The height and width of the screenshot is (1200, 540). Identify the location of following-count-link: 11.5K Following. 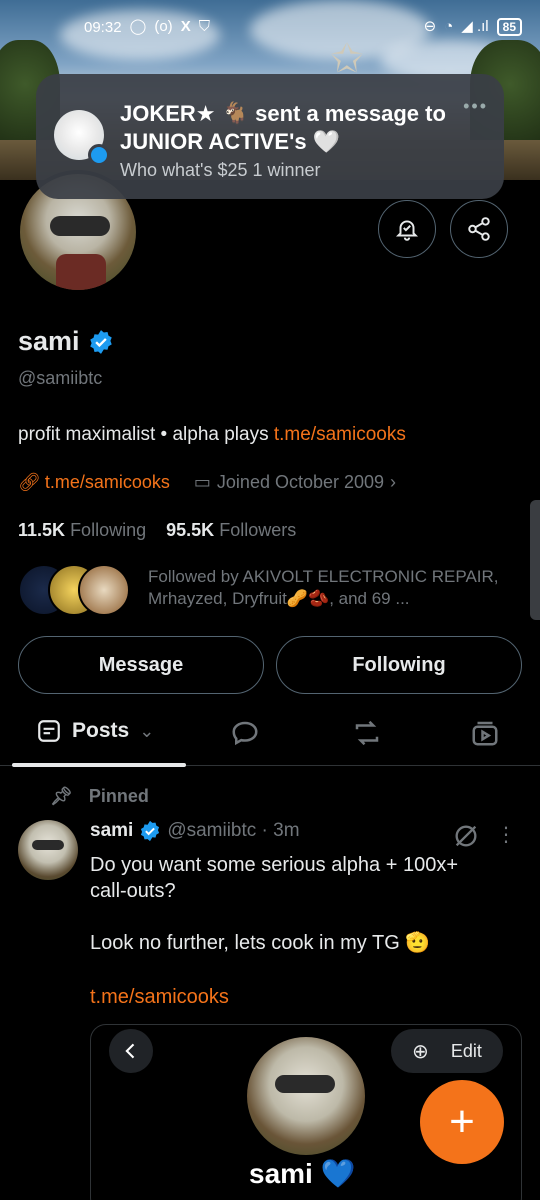
(82, 530).